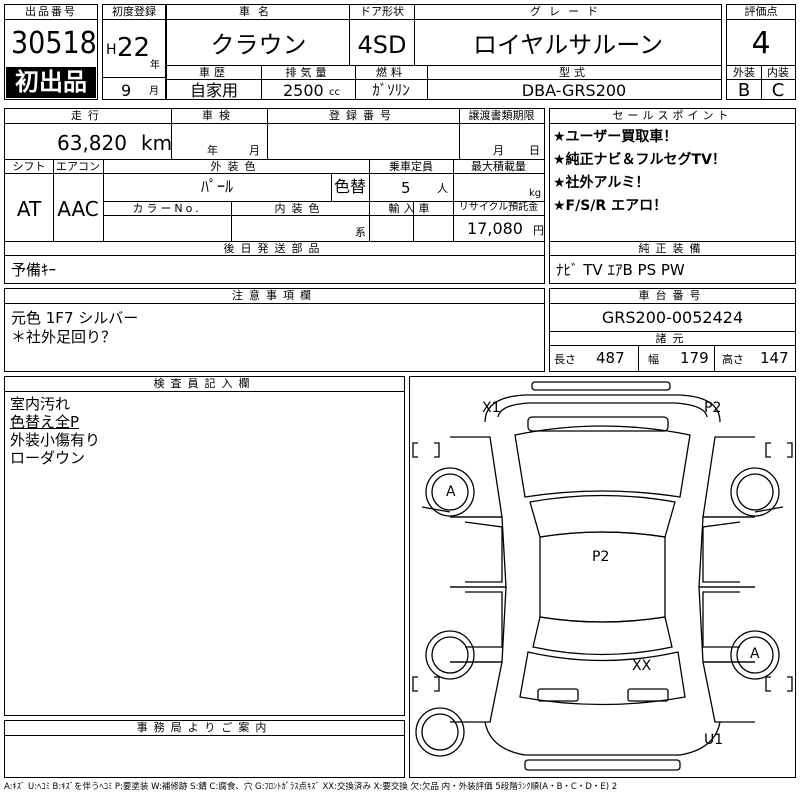 Image resolution: width=800 pixels, height=800 pixels. Describe the element at coordinates (40, 404) in the screenshot. I see `inspector-line-1: 室内汚れ` at that location.